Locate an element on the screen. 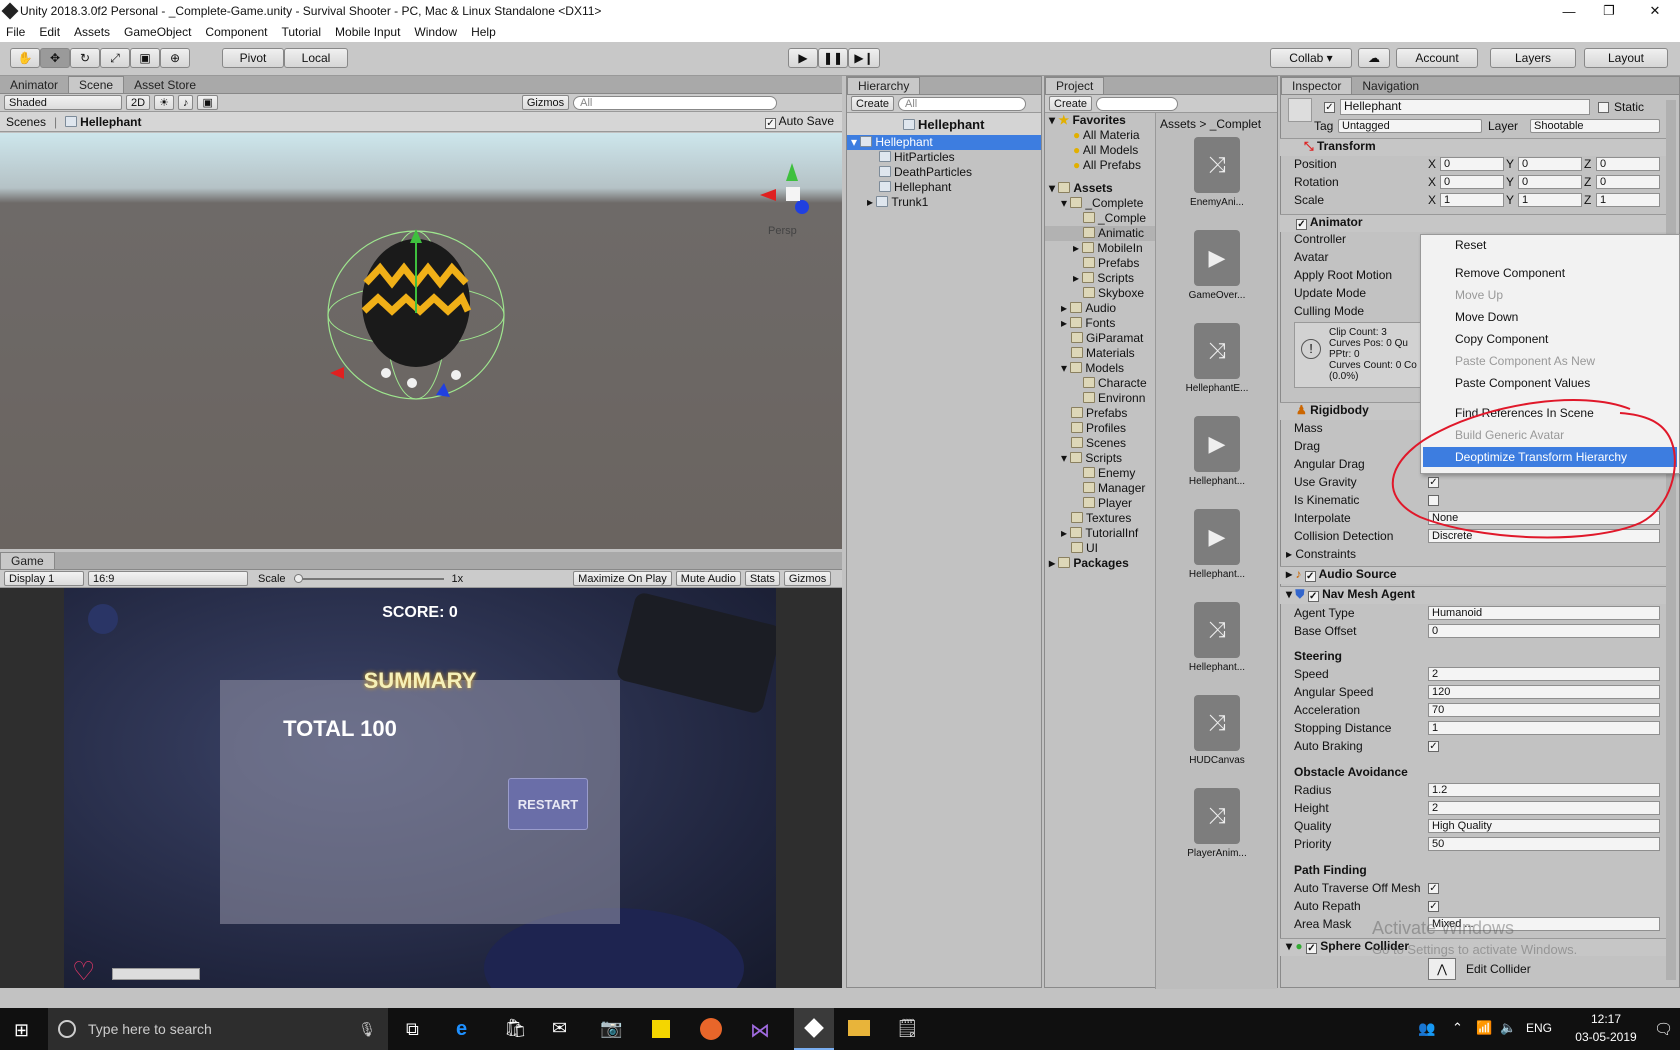 This screenshot has width=1680, height=1050. shading-dropdown: Shaded is located at coordinates (63, 102).